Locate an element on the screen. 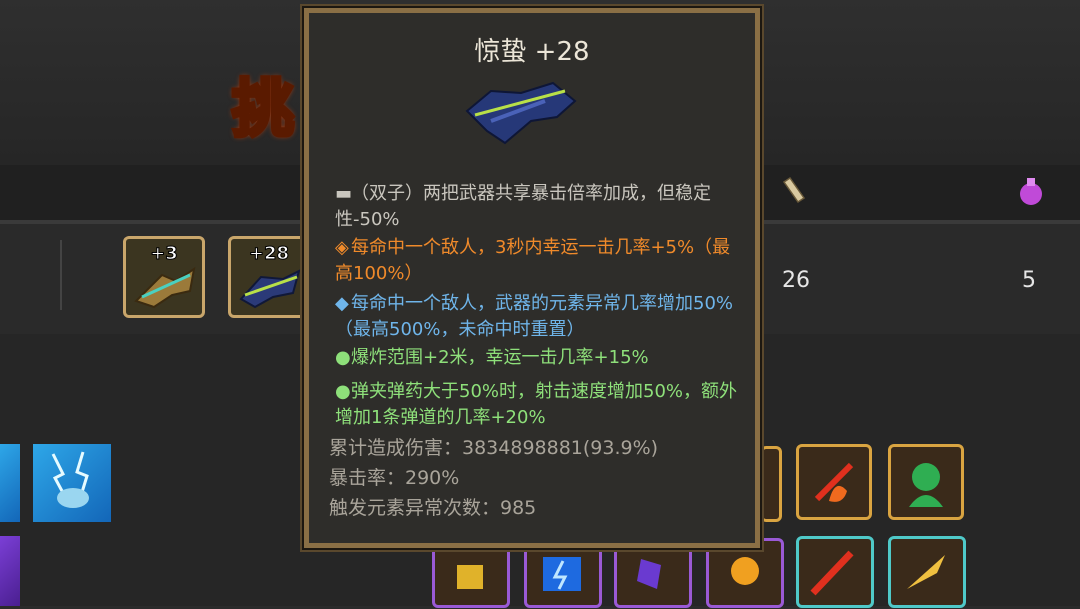 The width and height of the screenshot is (1080, 609). ghost-icon is located at coordinates (926, 485).